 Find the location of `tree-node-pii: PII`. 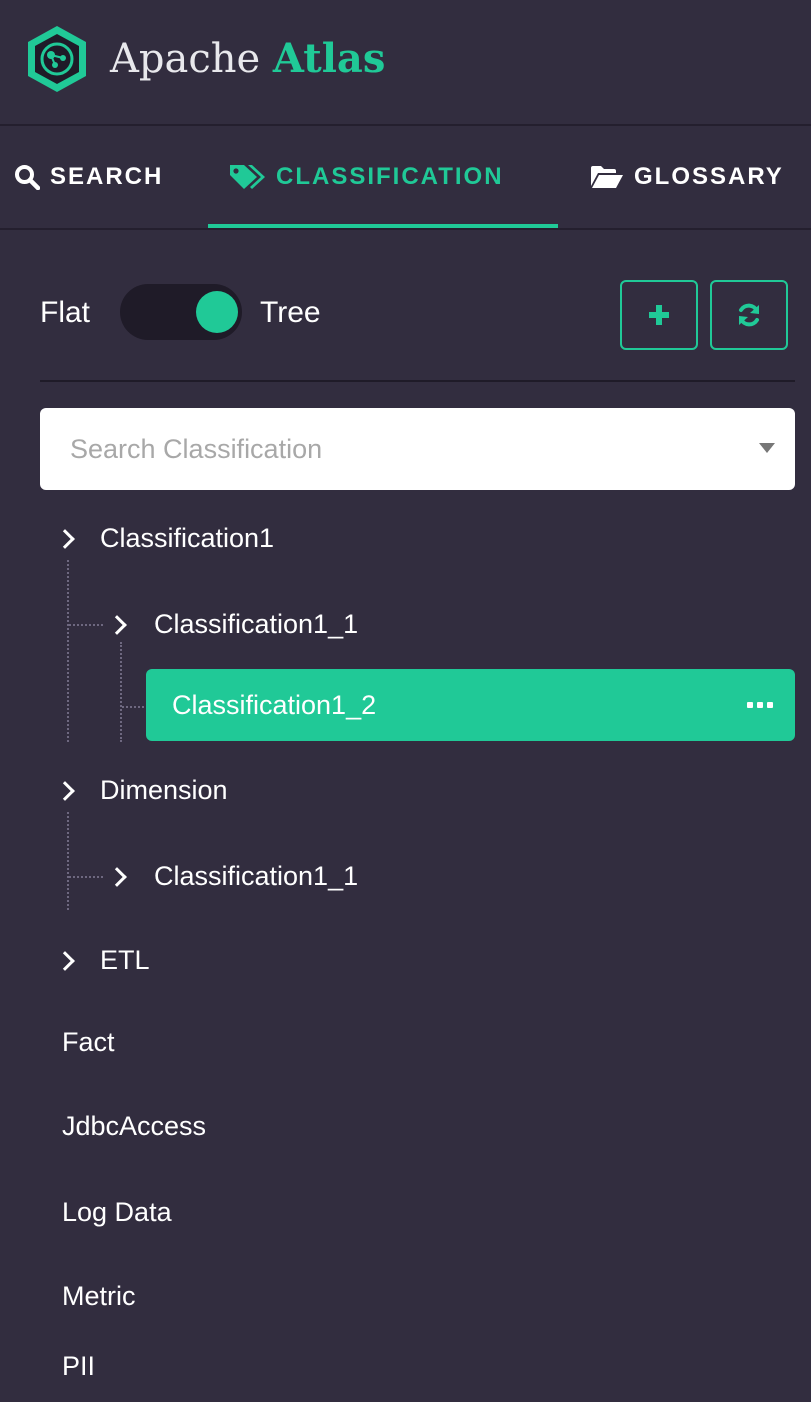

tree-node-pii: PII is located at coordinates (412, 1366).